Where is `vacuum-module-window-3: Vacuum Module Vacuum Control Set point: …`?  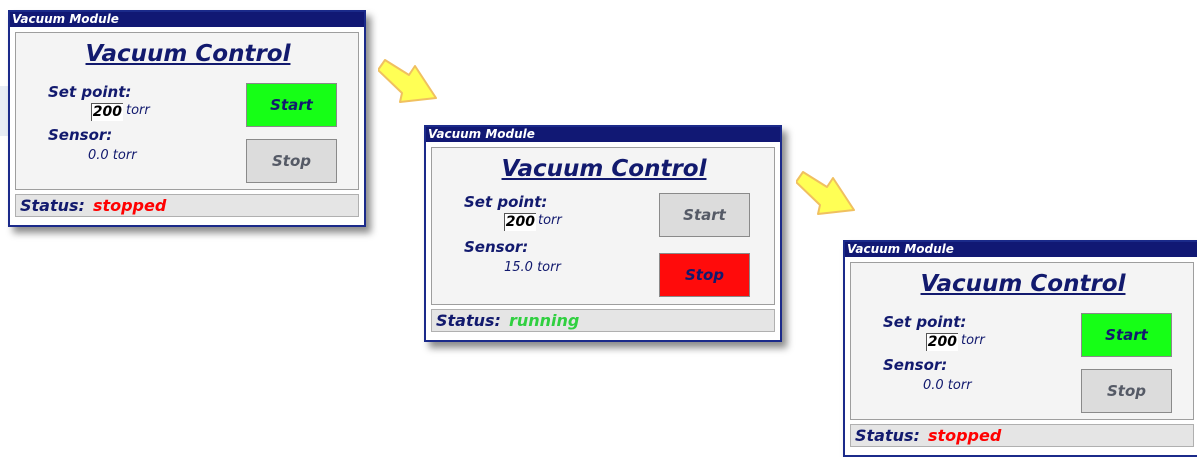
vacuum-module-window-3: Vacuum Module Vacuum Control Set point: … is located at coordinates (1020, 348).